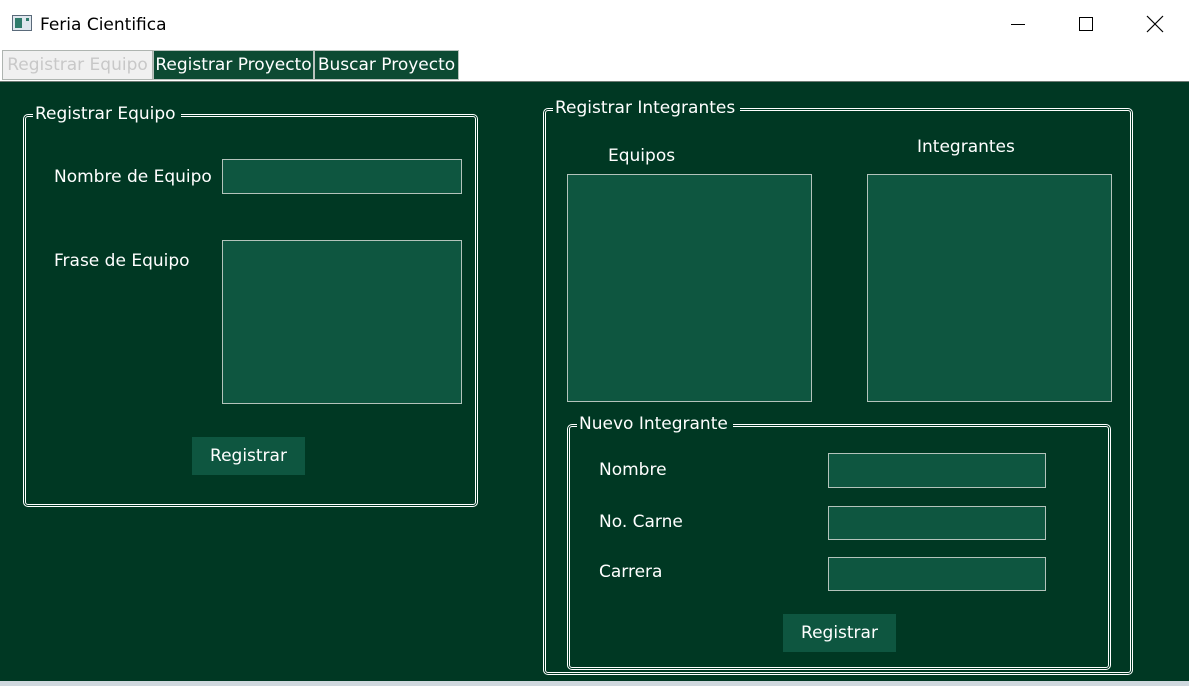  I want to click on title-bar: Feria Cientifica, so click(594, 24).